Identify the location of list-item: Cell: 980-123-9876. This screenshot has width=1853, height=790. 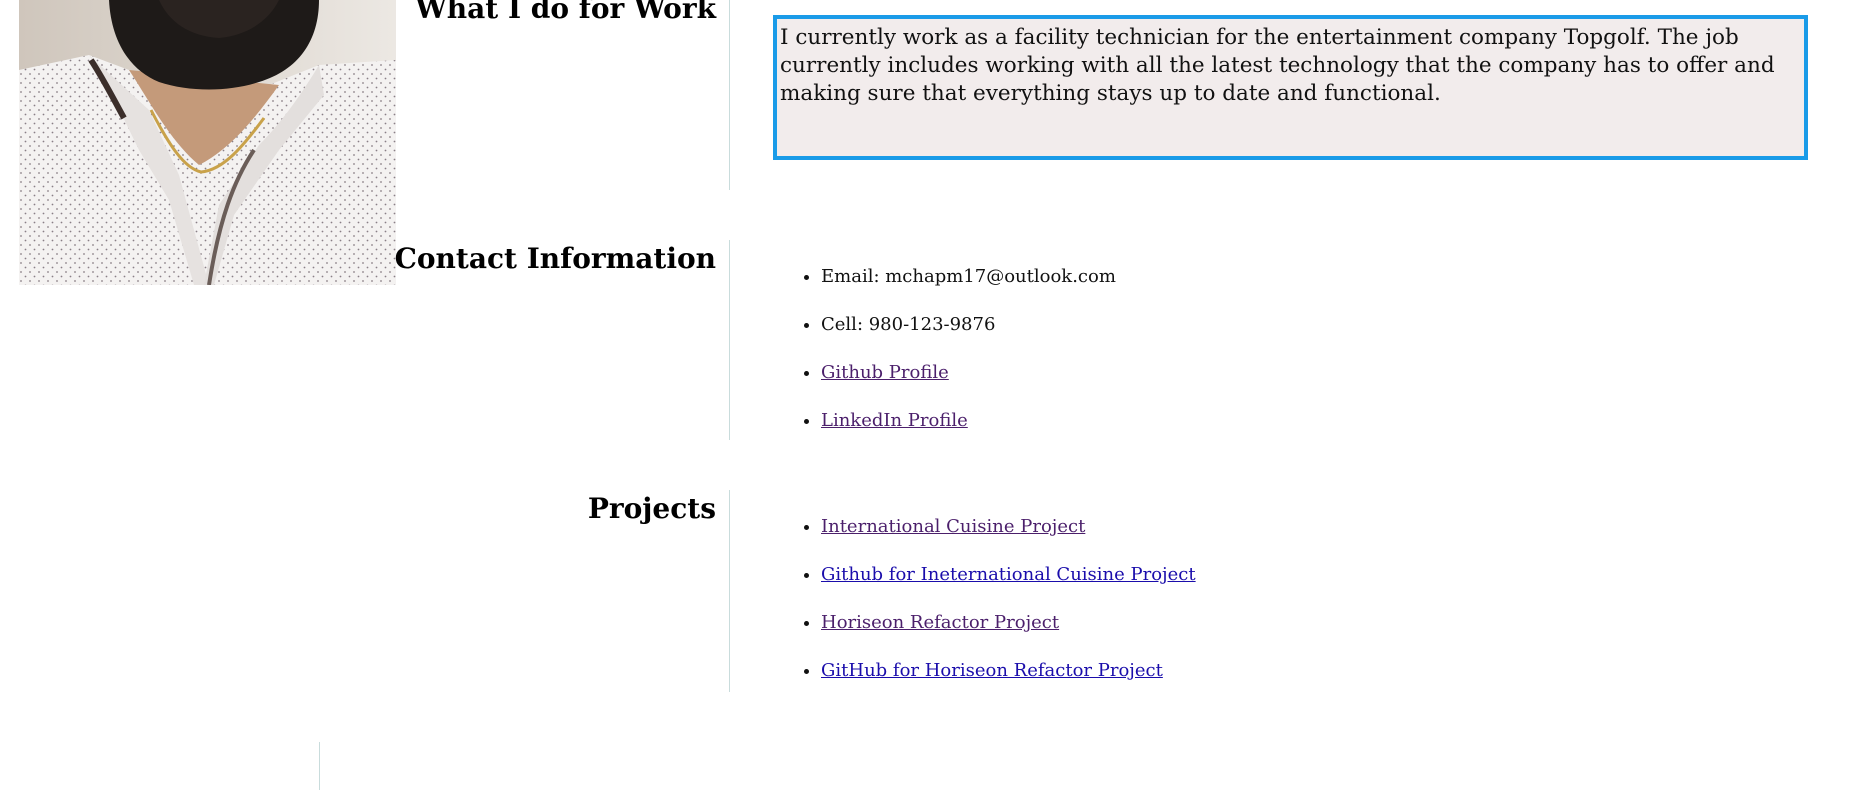
(968, 325).